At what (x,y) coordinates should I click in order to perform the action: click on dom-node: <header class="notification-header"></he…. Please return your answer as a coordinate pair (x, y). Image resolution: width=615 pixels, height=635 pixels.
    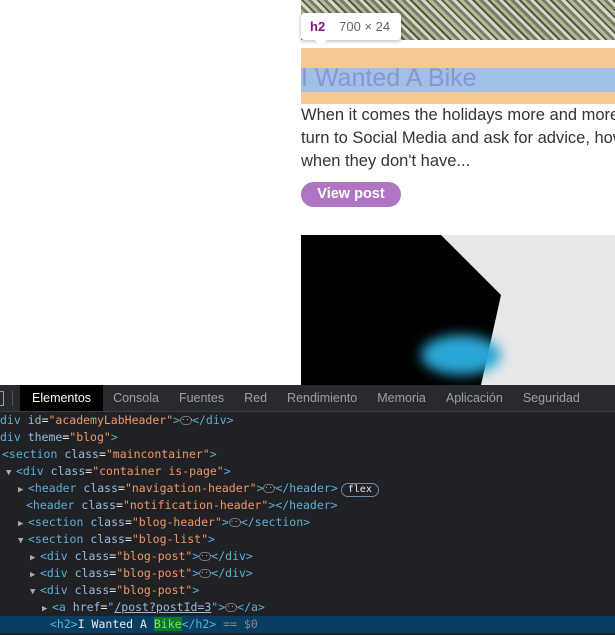
    Looking at the image, I should click on (307, 505).